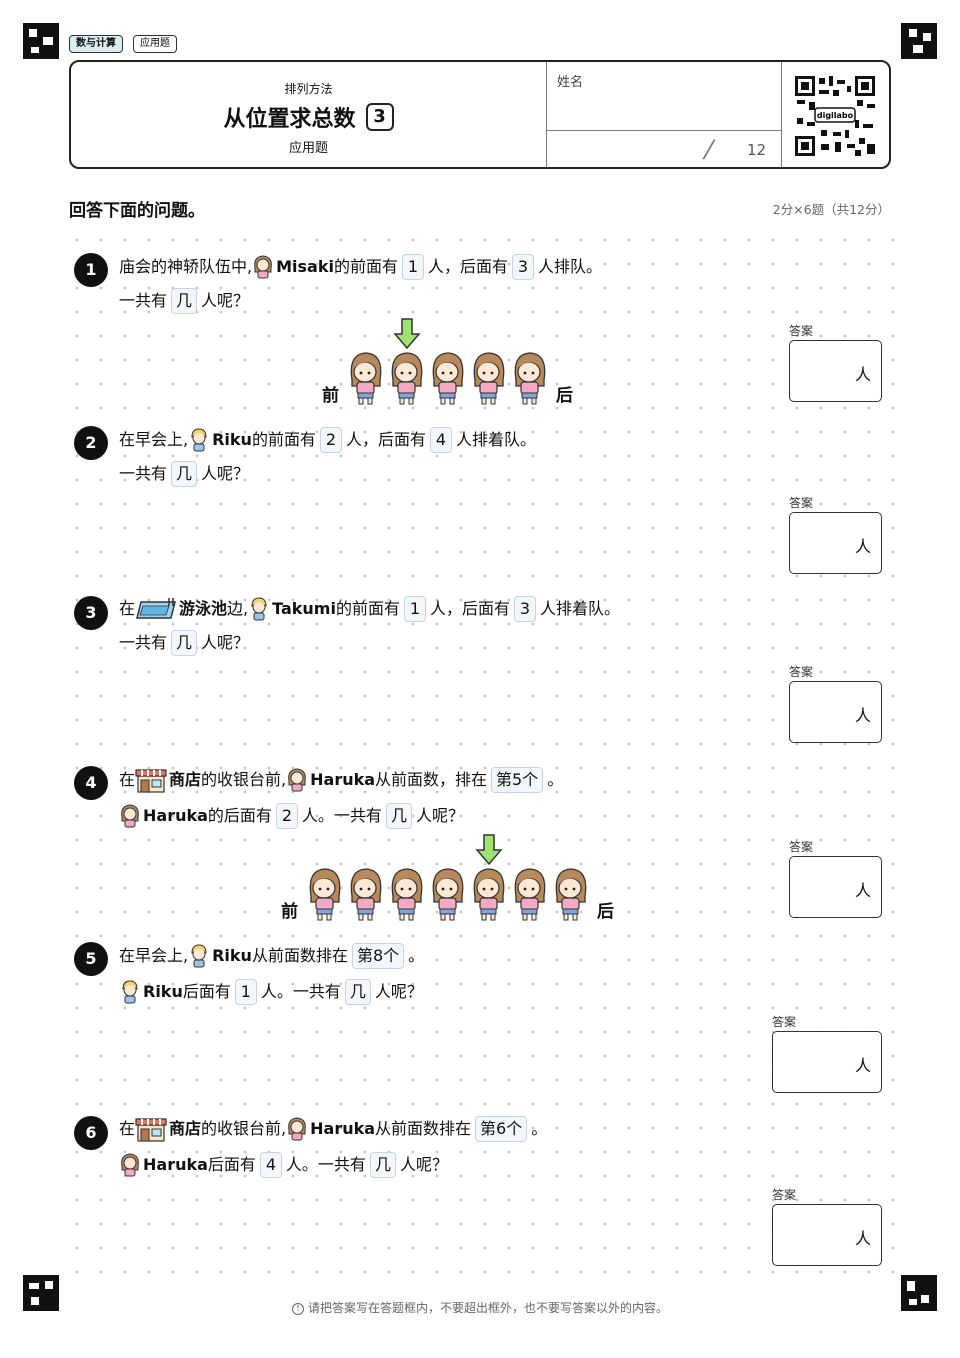 This screenshot has width=960, height=1358. Describe the element at coordinates (467, 266) in the screenshot. I see `q1-text: 人，后面有` at that location.